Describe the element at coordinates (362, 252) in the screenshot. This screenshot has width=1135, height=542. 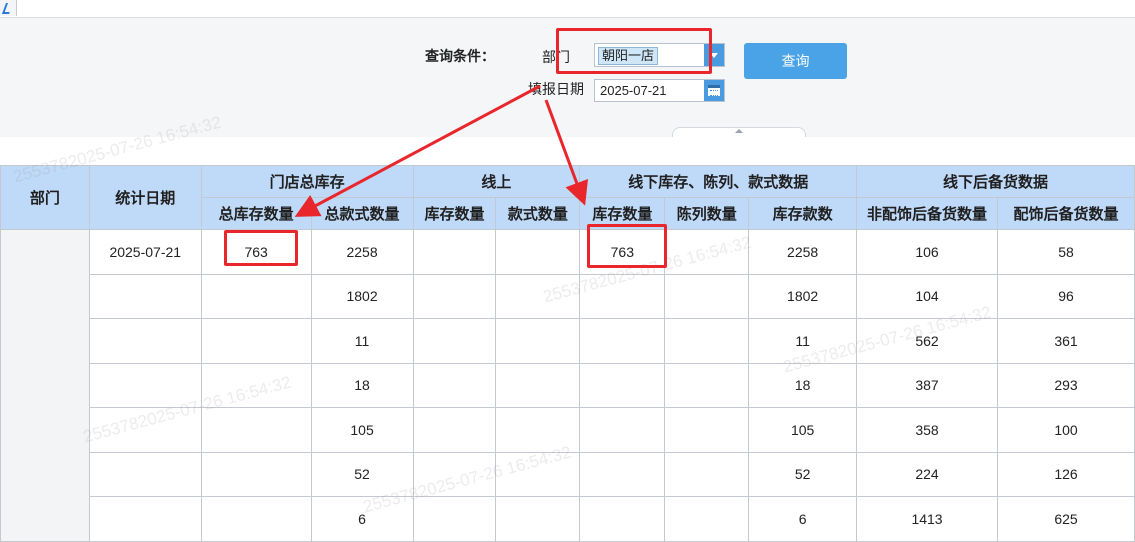
I see `cell-total-style: 2258` at that location.